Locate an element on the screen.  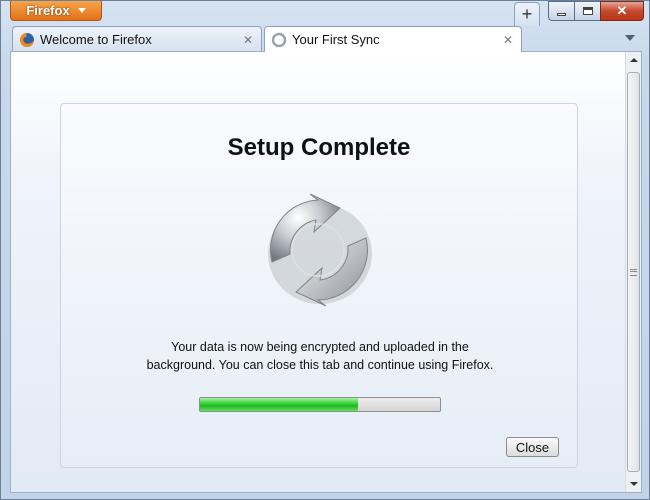
close-button-label: Close is located at coordinates (532, 447).